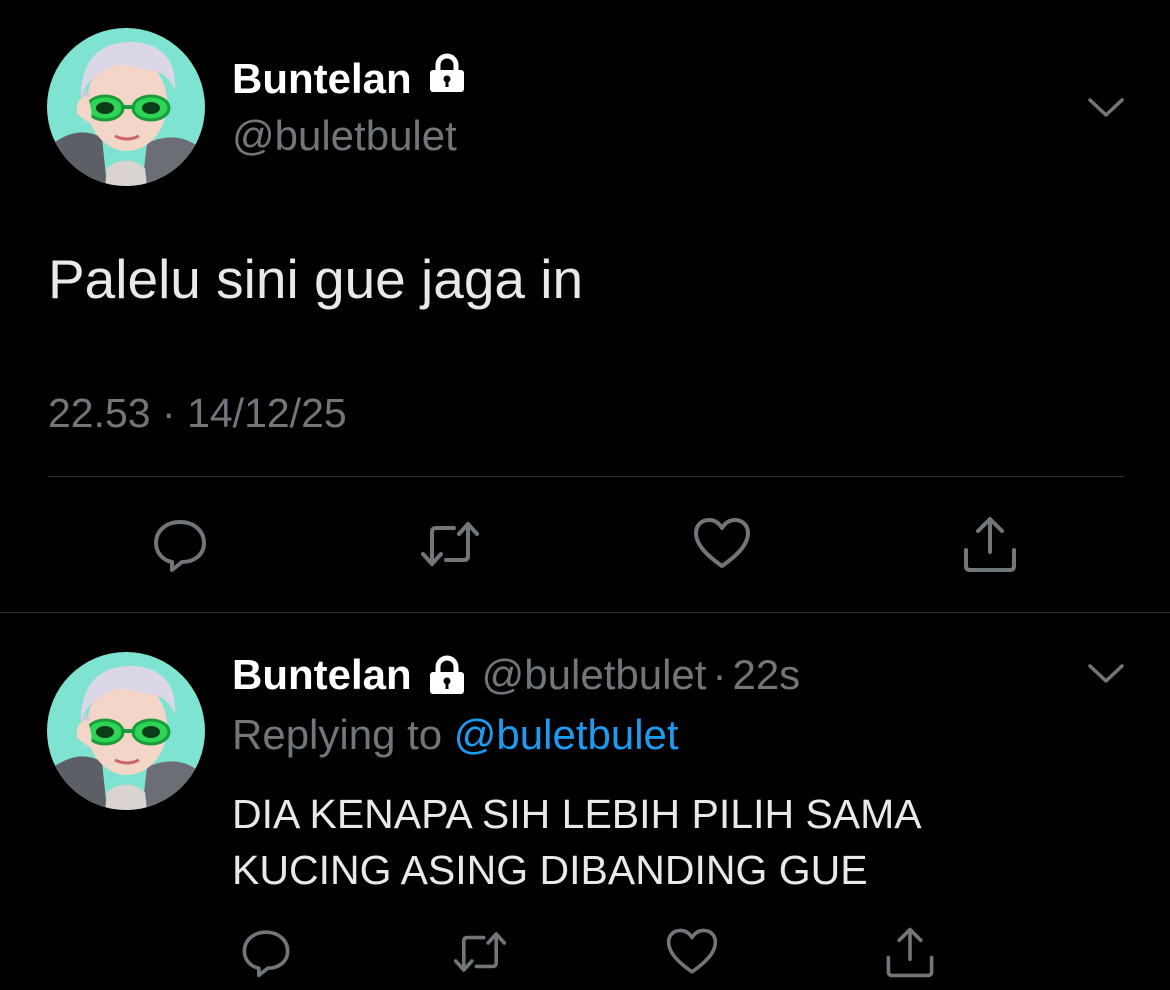  I want to click on replying-to: Replying to @buletbulet, so click(455, 735).